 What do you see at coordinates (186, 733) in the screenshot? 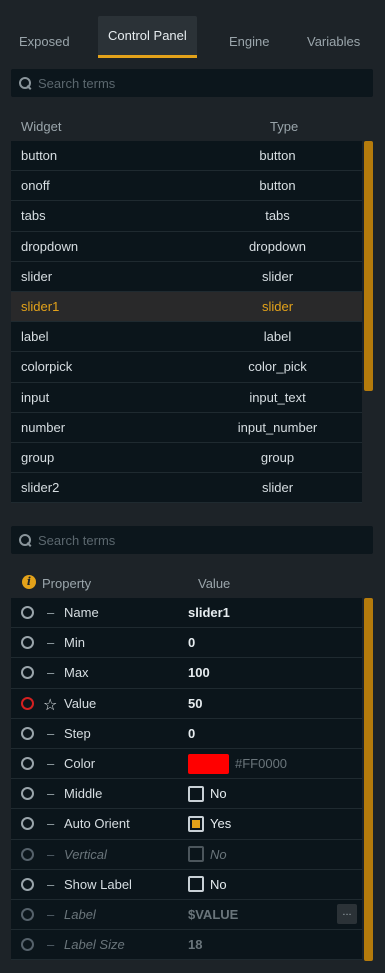
I see `property-row-step: – Step 0` at bounding box center [186, 733].